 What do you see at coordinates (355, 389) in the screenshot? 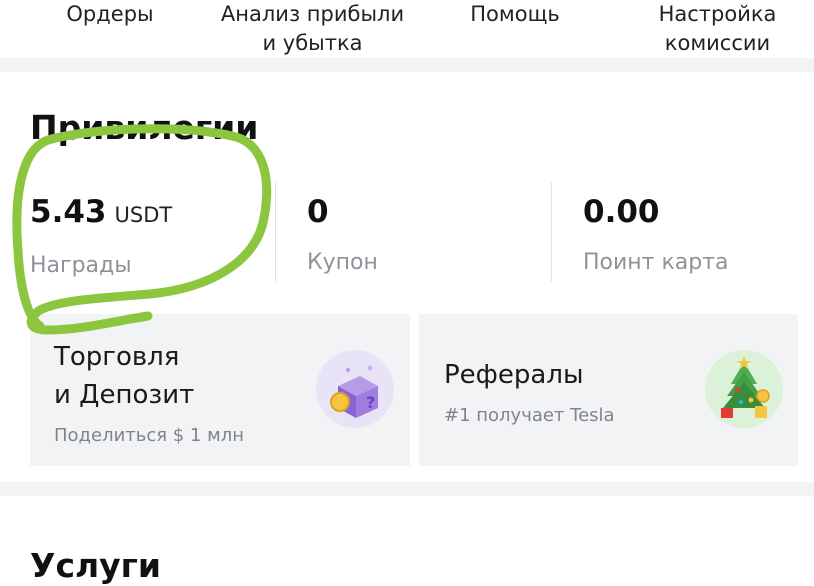
I see `mystery-gift-box-icon: ?` at bounding box center [355, 389].